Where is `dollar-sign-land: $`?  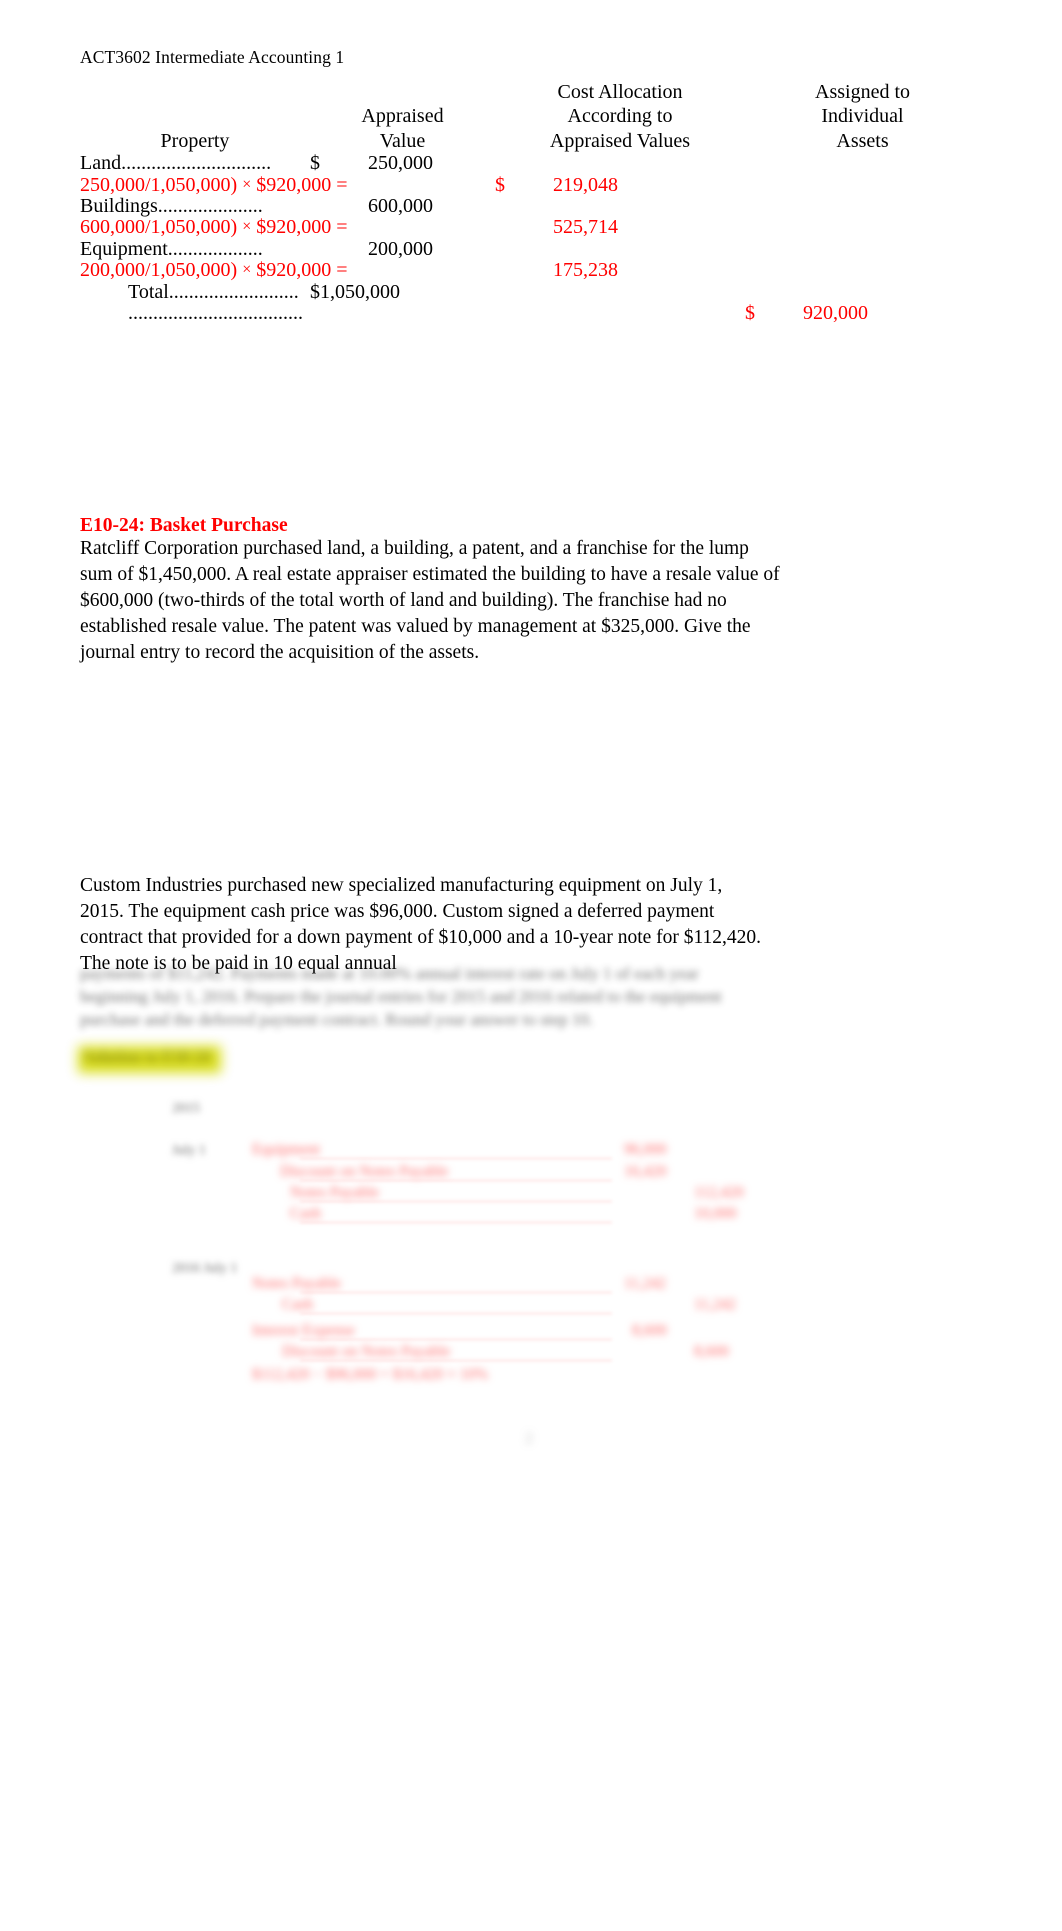
dollar-sign-land: $ is located at coordinates (315, 163).